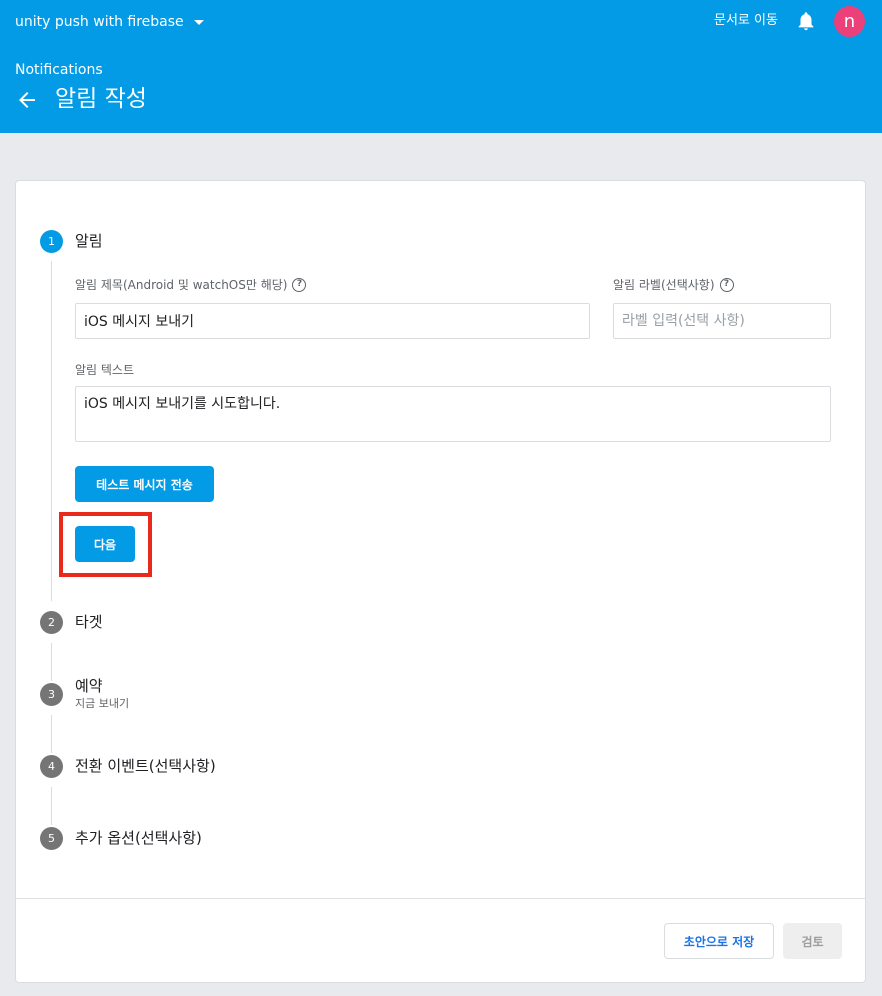 This screenshot has height=996, width=882. Describe the element at coordinates (138, 838) in the screenshot. I see `step-5-title: 추가 옵션(선택사항)` at that location.